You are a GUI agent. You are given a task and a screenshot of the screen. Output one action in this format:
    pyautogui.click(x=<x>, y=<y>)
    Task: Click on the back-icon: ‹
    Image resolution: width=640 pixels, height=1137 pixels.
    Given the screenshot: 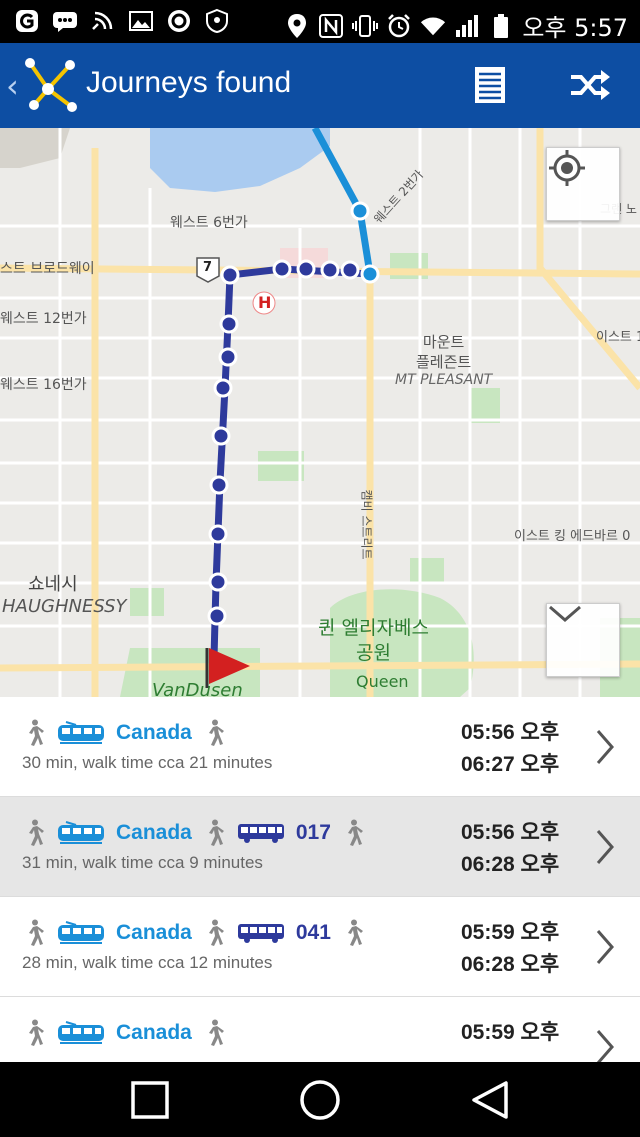 What is the action you would take?
    pyautogui.click(x=12, y=86)
    